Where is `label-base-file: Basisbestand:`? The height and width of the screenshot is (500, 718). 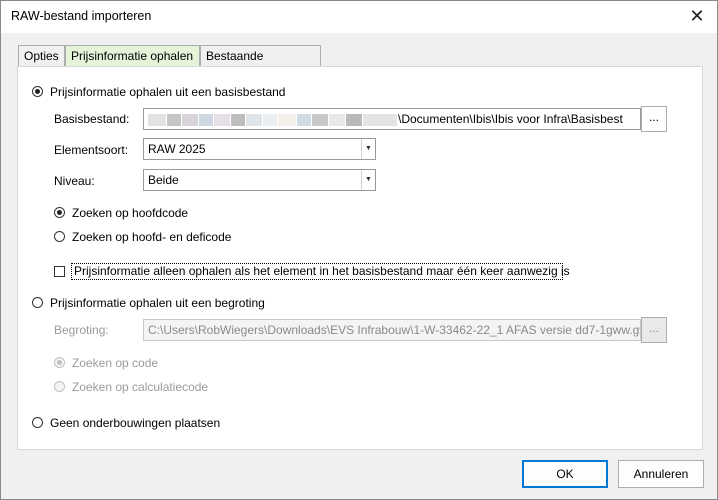 label-base-file: Basisbestand: is located at coordinates (92, 119).